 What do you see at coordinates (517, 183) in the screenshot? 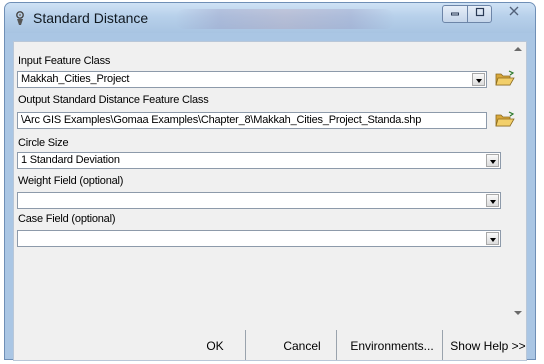
I see `vertical-scrollbar` at bounding box center [517, 183].